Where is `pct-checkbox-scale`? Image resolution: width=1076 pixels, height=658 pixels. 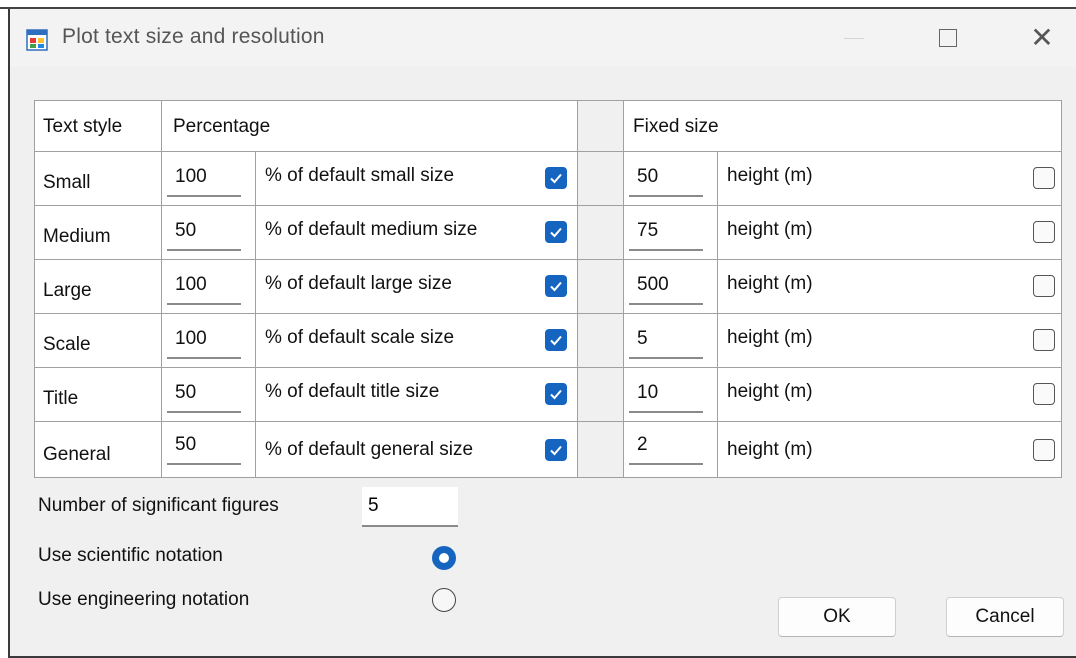 pct-checkbox-scale is located at coordinates (556, 340).